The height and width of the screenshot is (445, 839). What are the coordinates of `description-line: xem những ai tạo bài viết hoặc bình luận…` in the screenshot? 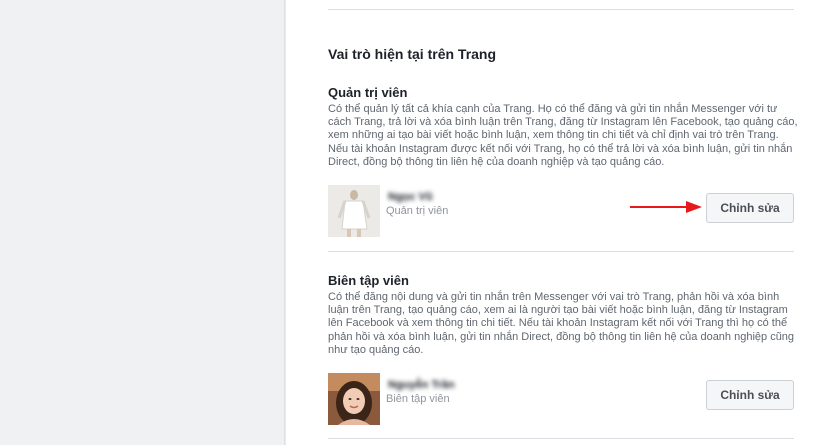 It's located at (553, 135).